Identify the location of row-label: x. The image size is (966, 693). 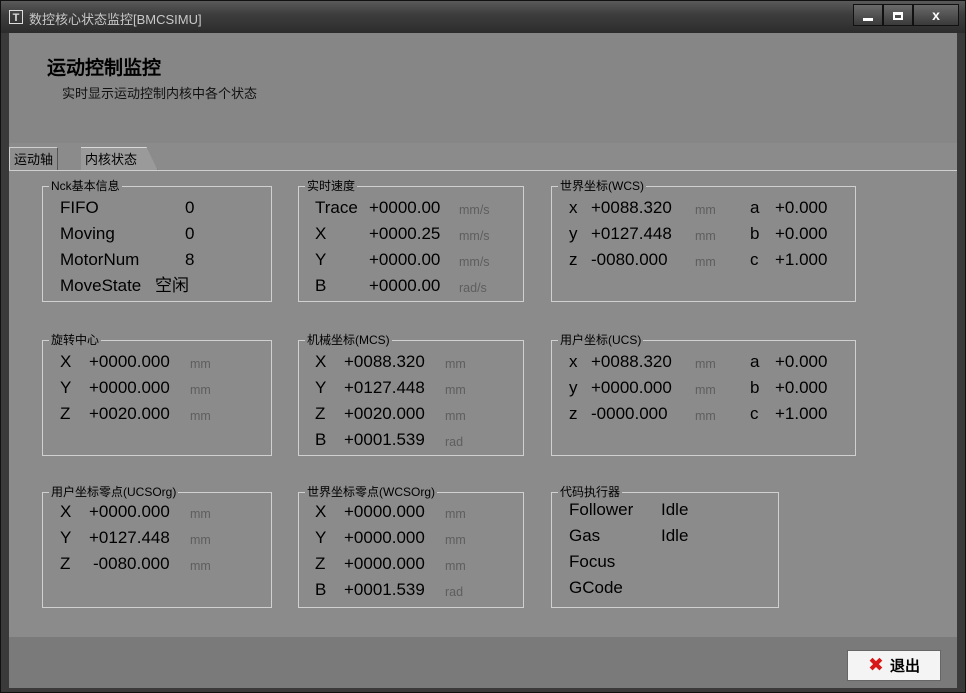
(573, 361).